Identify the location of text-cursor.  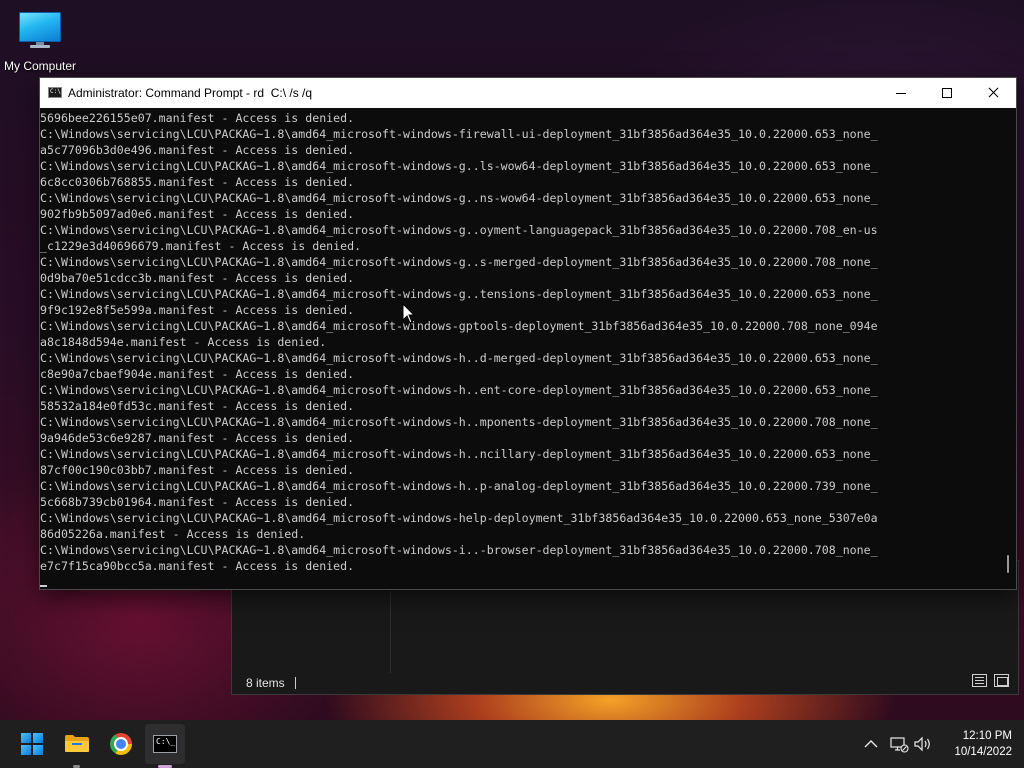
(43, 586).